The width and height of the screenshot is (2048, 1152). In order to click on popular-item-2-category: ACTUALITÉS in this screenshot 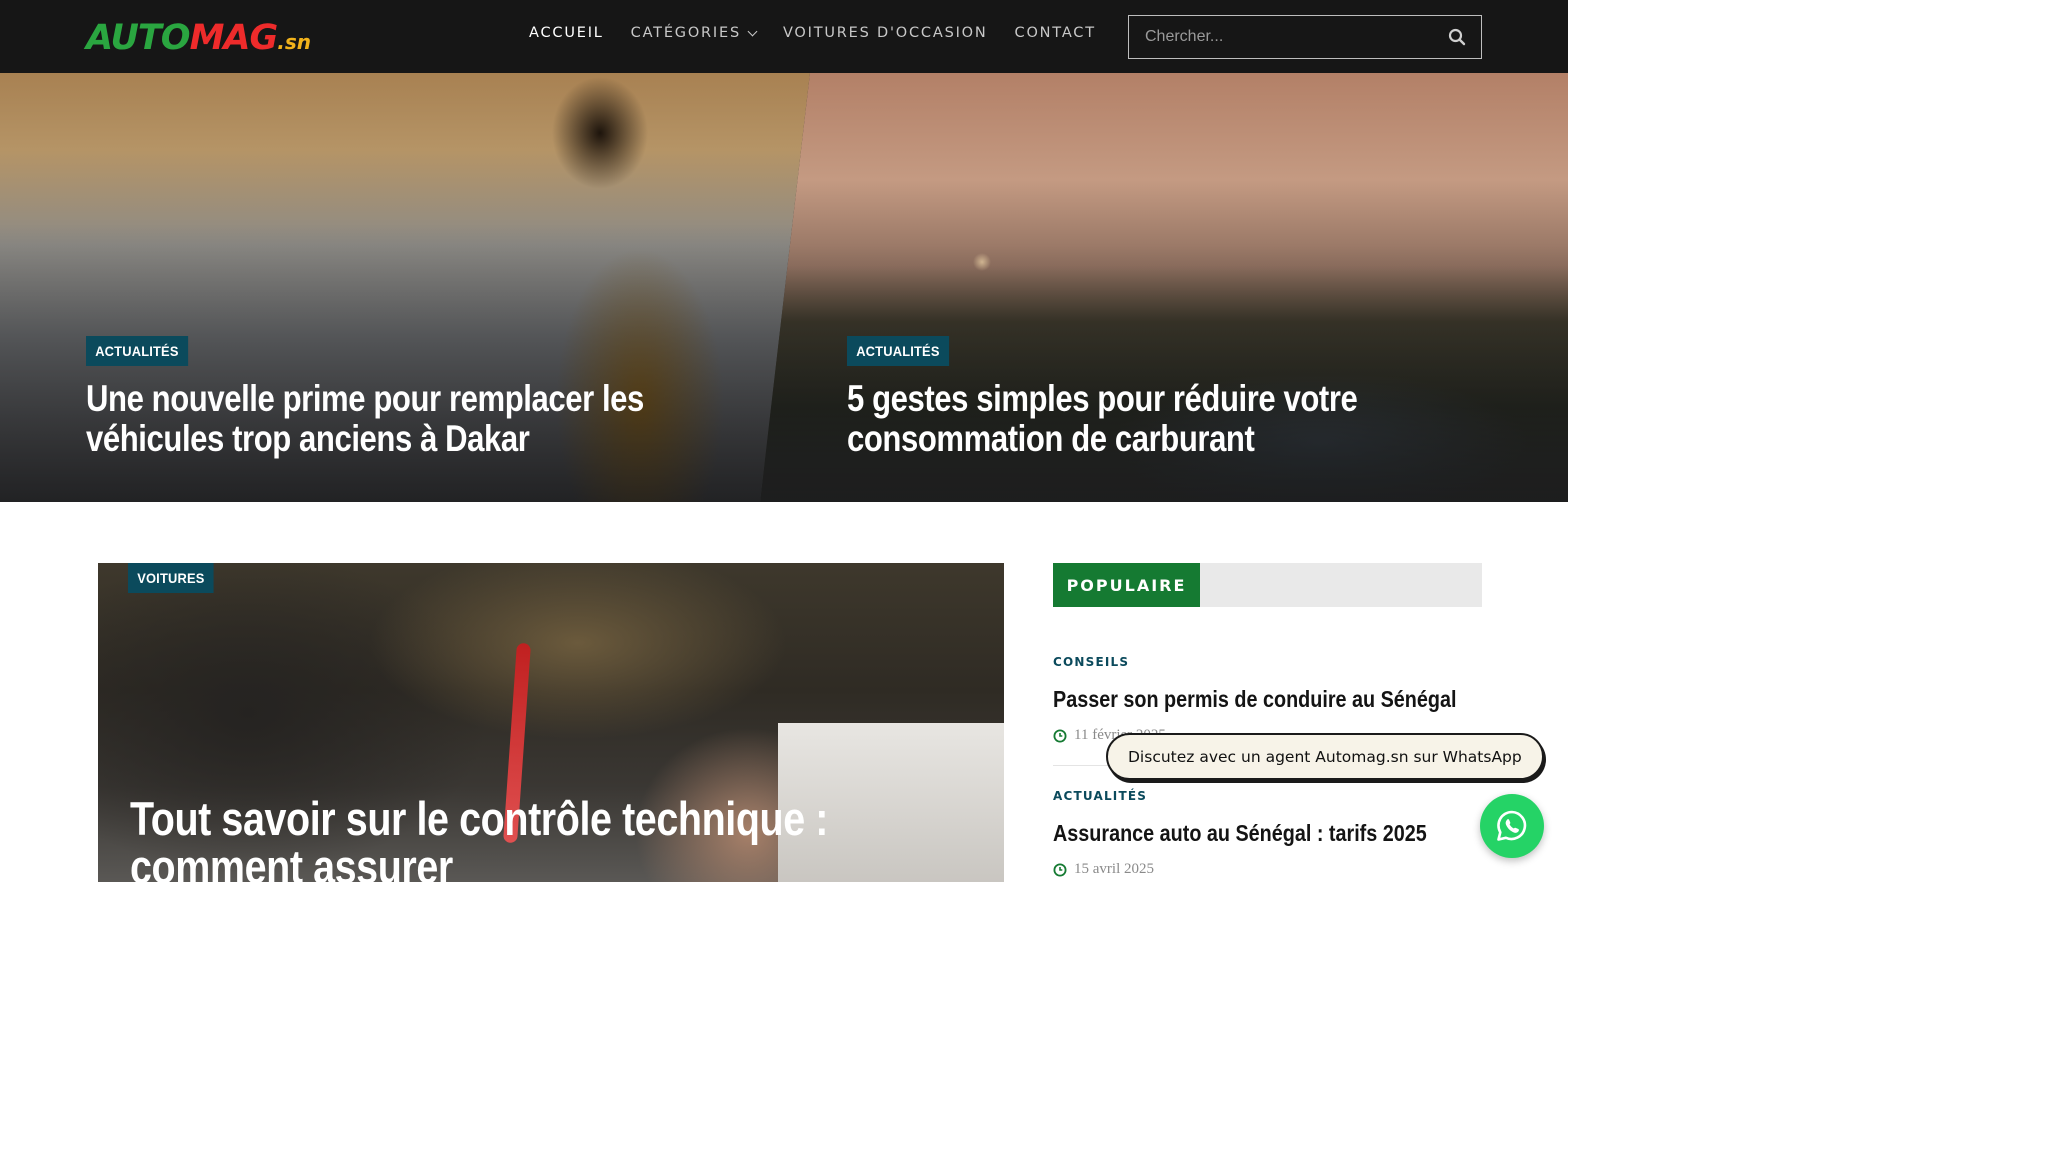, I will do `click(1100, 796)`.